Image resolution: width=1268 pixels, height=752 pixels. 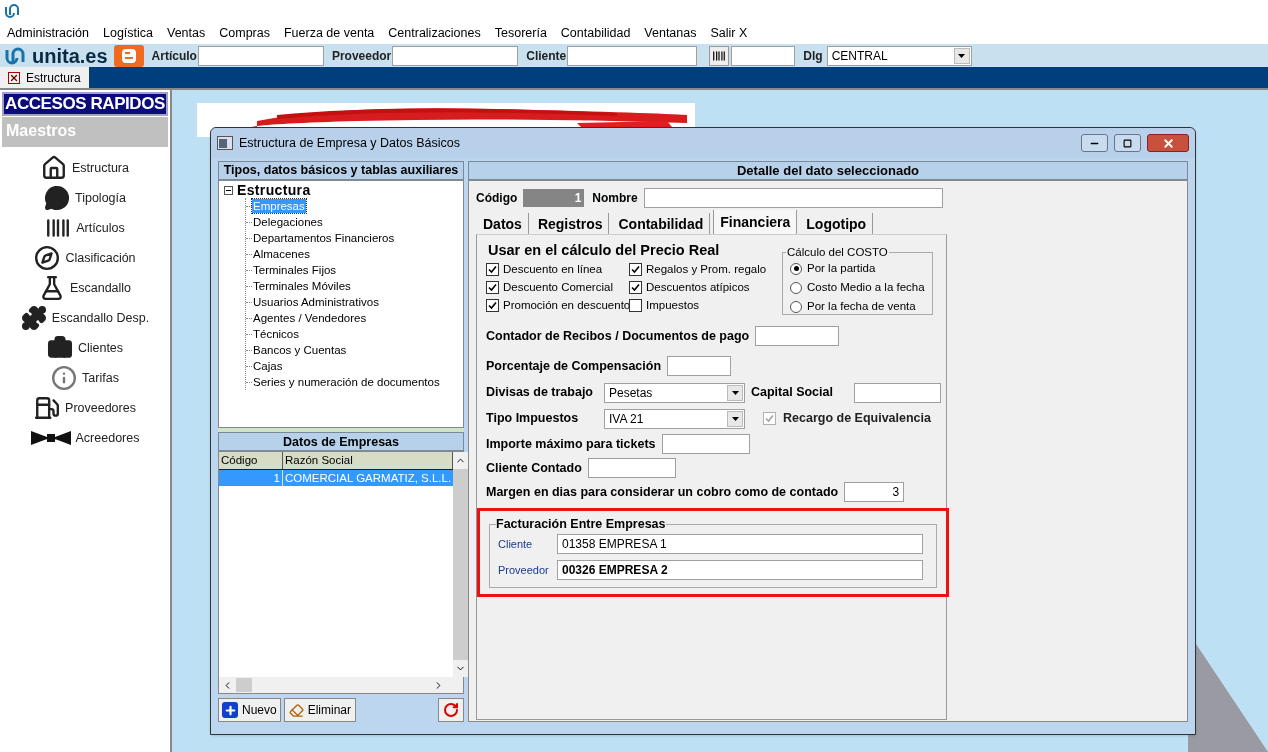 I want to click on text-field: 3, so click(x=874, y=492).